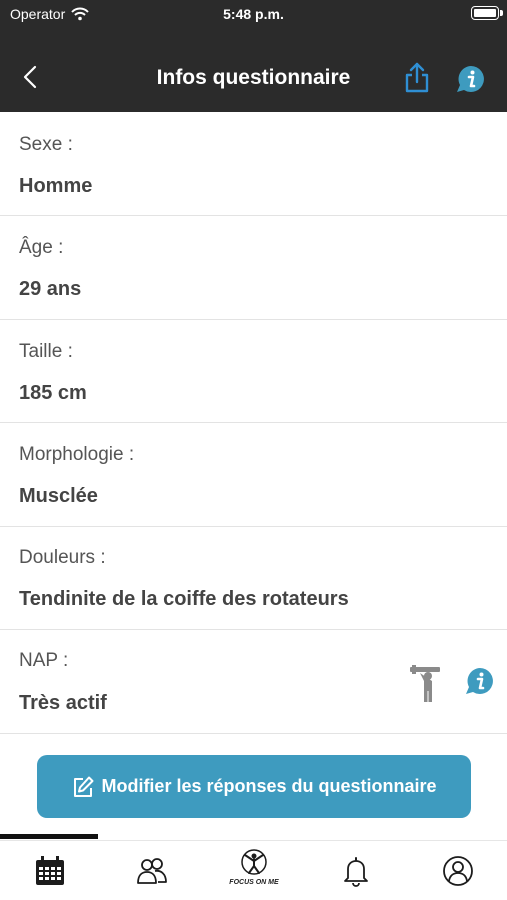 Image resolution: width=507 pixels, height=900 pixels. I want to click on bell-icon, so click(356, 872).